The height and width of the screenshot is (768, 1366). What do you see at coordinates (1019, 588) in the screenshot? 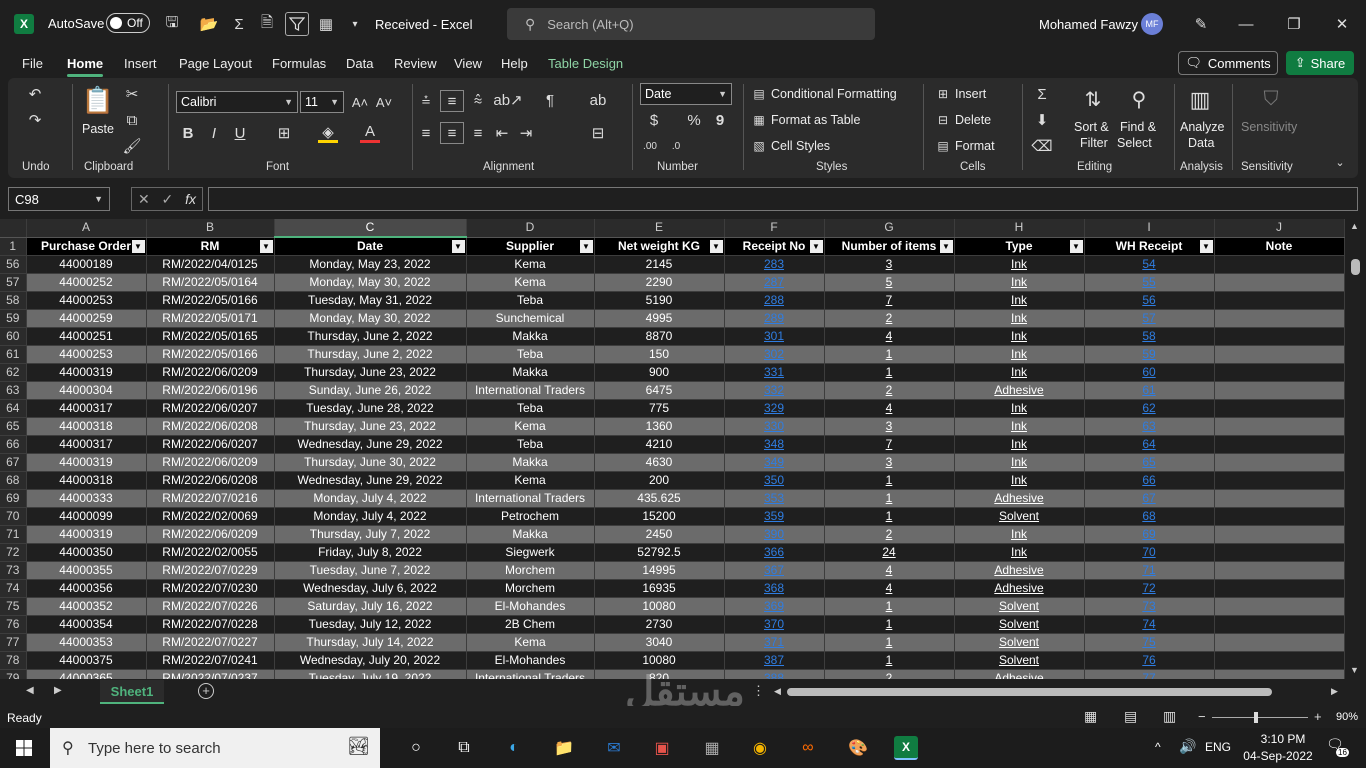
I see `cell-type: Adhesive` at bounding box center [1019, 588].